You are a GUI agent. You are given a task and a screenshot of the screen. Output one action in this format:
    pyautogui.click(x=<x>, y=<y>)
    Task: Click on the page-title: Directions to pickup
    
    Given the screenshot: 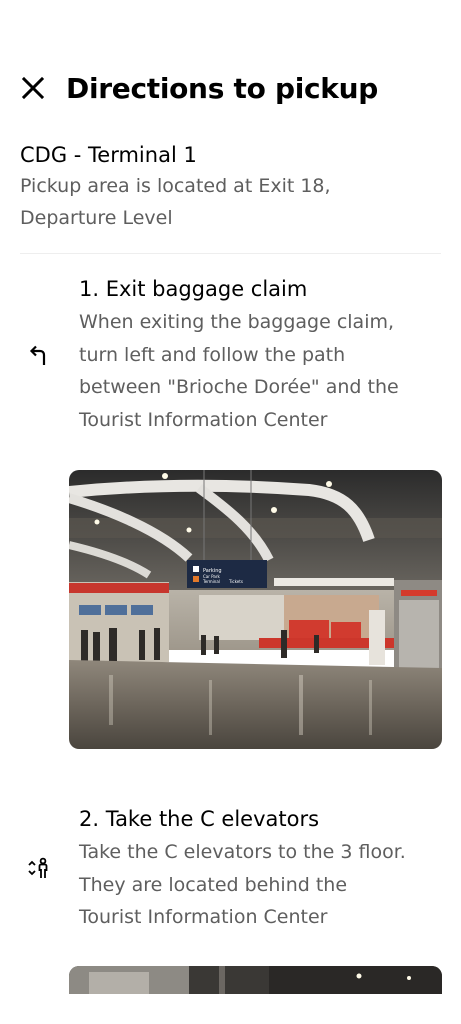 What is the action you would take?
    pyautogui.click(x=222, y=88)
    